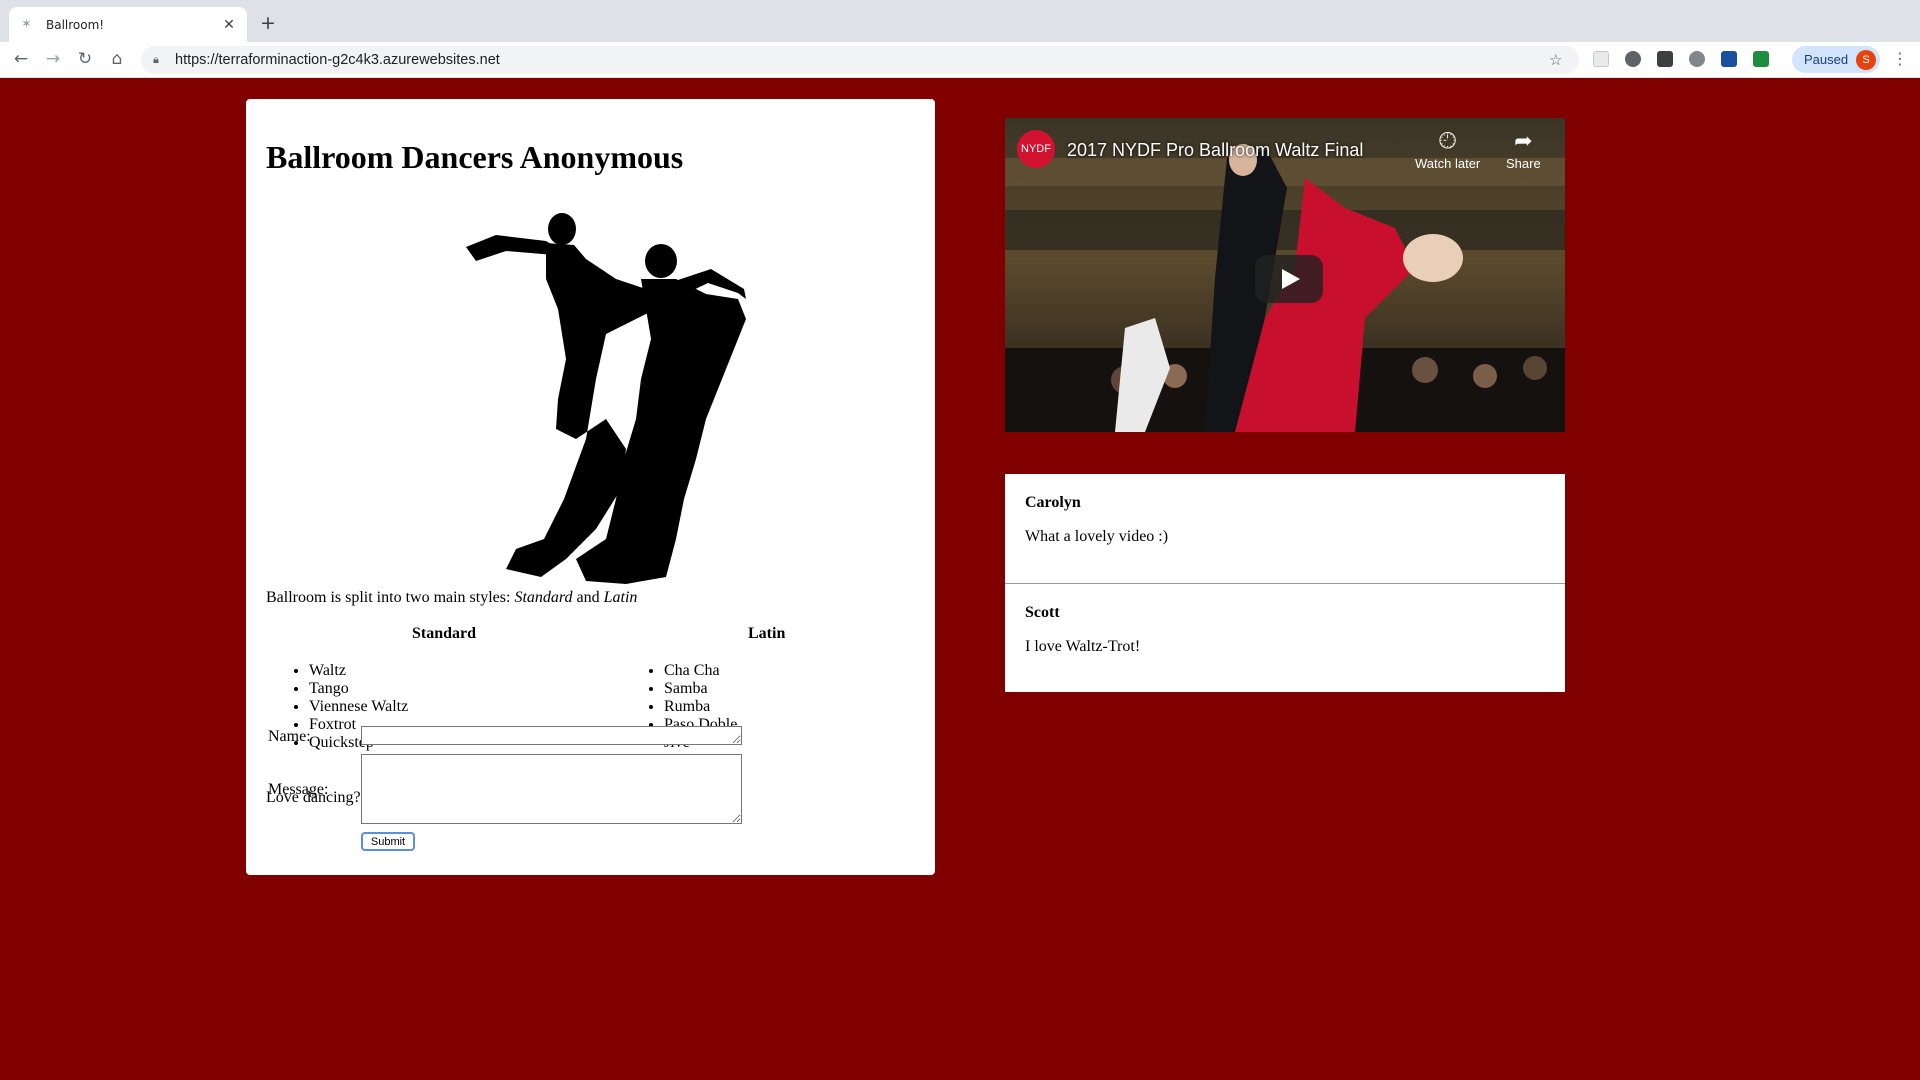 This screenshot has width=1920, height=1080. I want to click on list-item: Cha Cha, so click(700, 671).